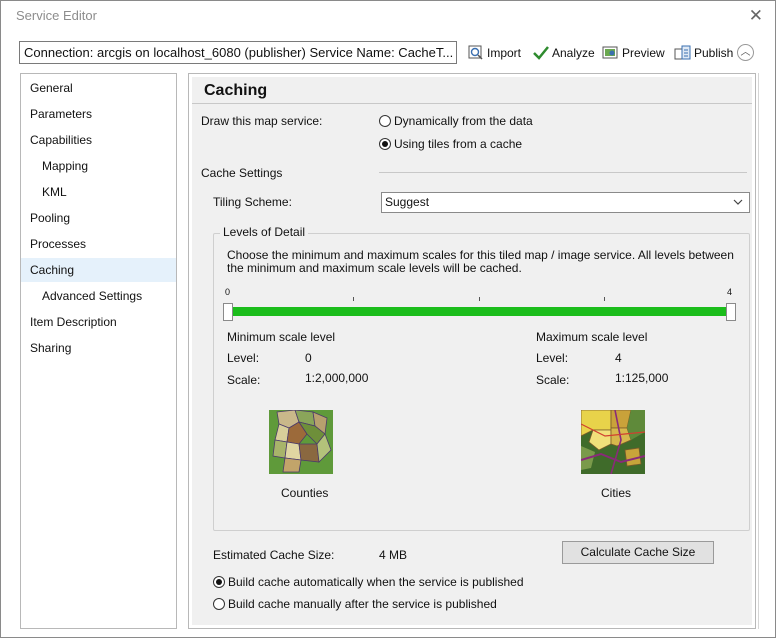 The image size is (776, 638). I want to click on preview-button: Preview, so click(633, 52).